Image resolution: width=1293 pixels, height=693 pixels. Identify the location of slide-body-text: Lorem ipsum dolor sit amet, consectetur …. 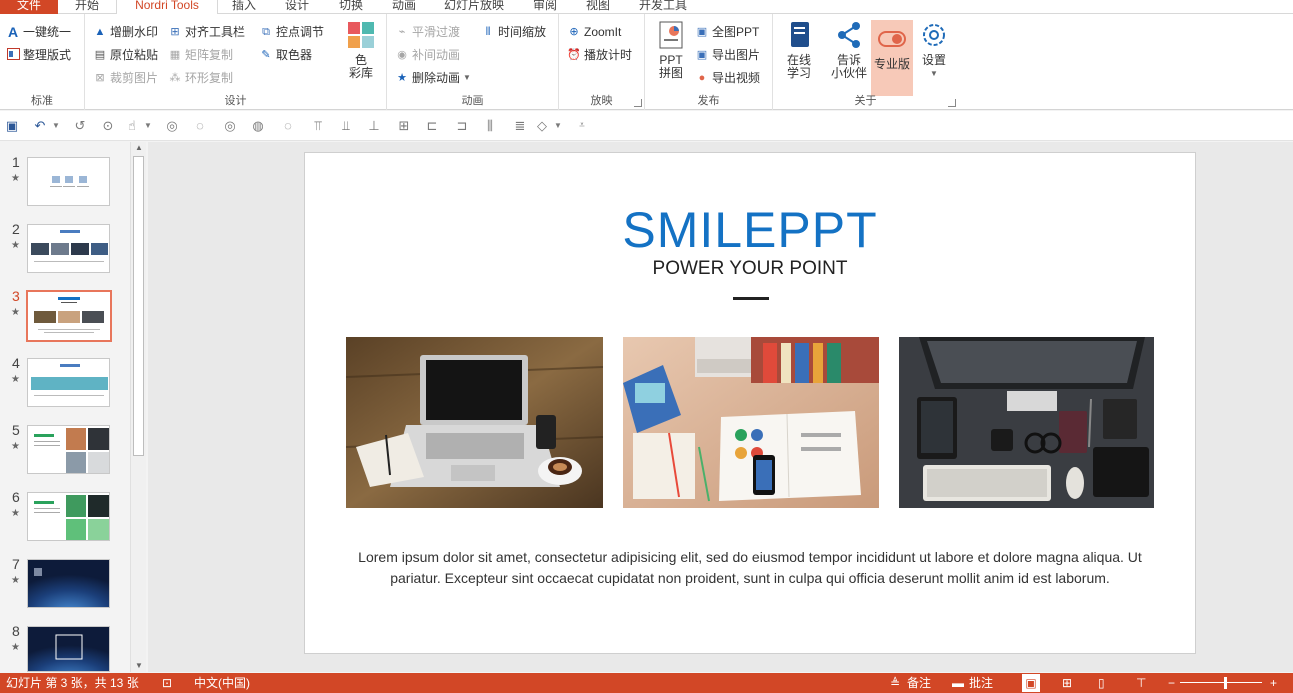
(750, 568).